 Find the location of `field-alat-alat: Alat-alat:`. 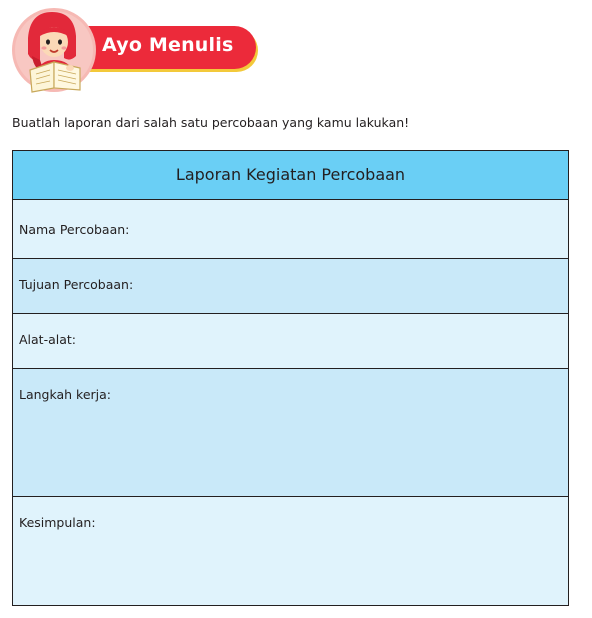

field-alat-alat: Alat-alat: is located at coordinates (290, 341).